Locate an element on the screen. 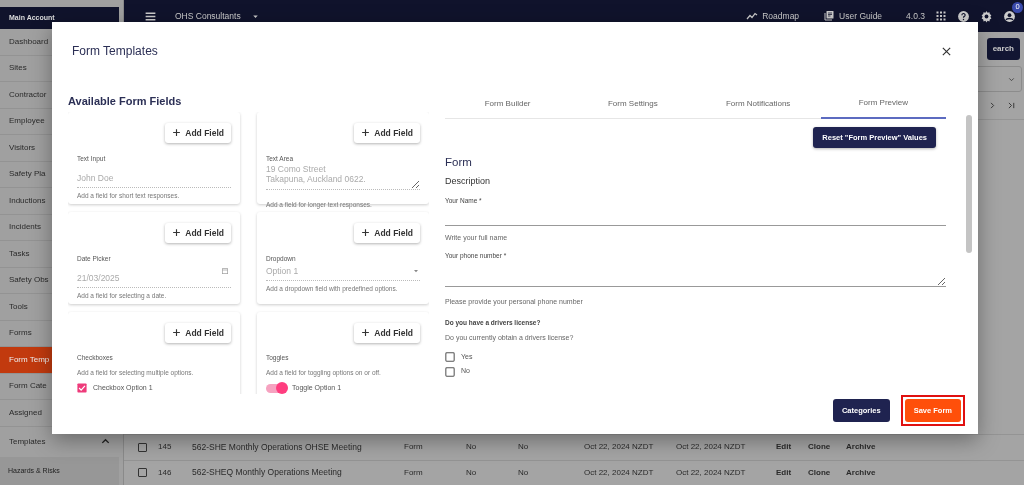 This screenshot has width=1024, height=485. text-input-field: John Doe is located at coordinates (154, 179).